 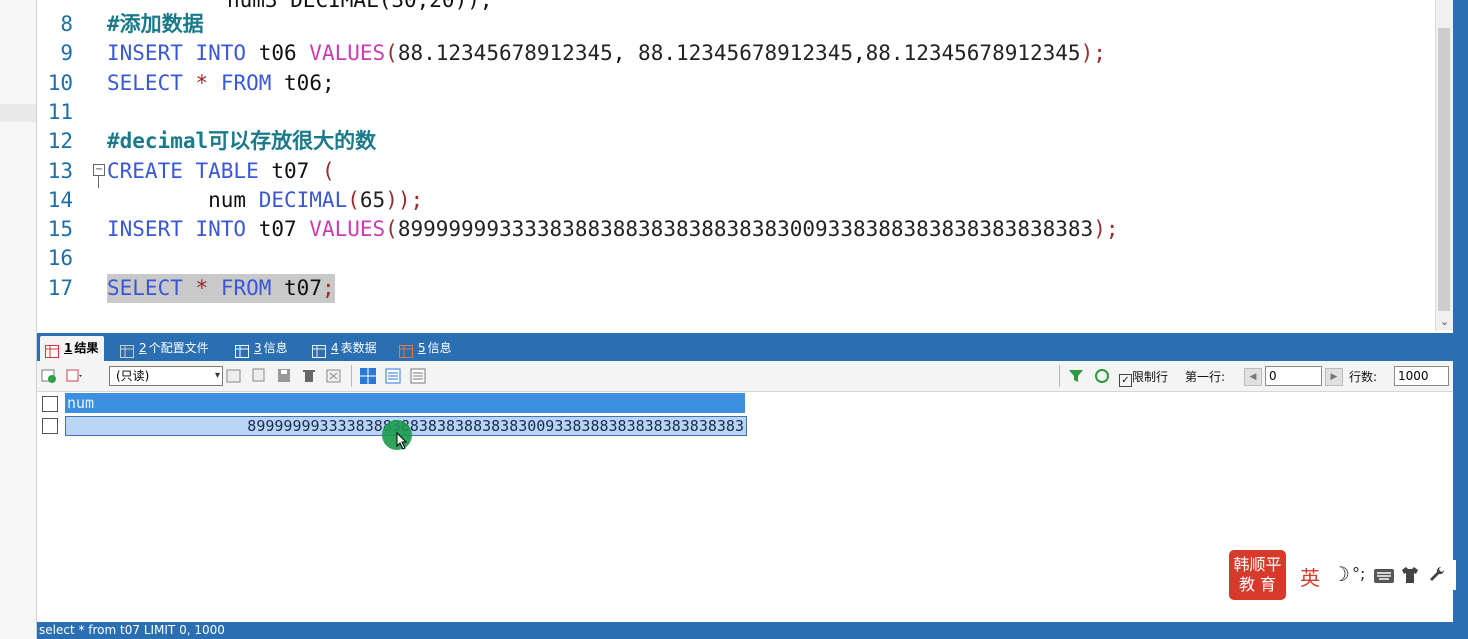 What do you see at coordinates (1125, 380) in the screenshot?
I see `checkmark-icon: ✓` at bounding box center [1125, 380].